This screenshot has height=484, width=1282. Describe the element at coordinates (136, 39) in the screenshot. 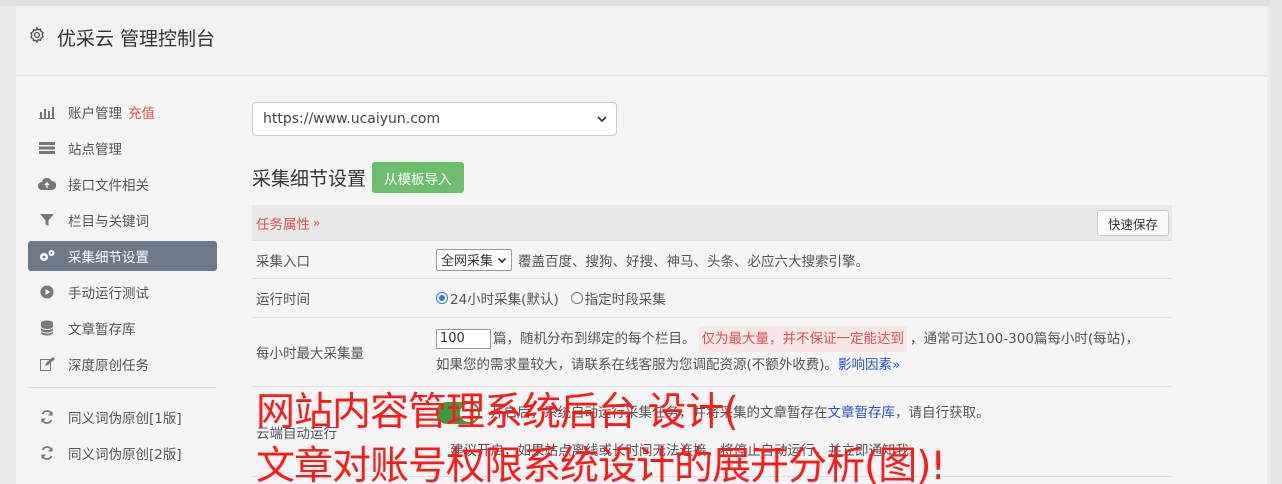

I see `page-title: 优采云 管理控制台` at that location.